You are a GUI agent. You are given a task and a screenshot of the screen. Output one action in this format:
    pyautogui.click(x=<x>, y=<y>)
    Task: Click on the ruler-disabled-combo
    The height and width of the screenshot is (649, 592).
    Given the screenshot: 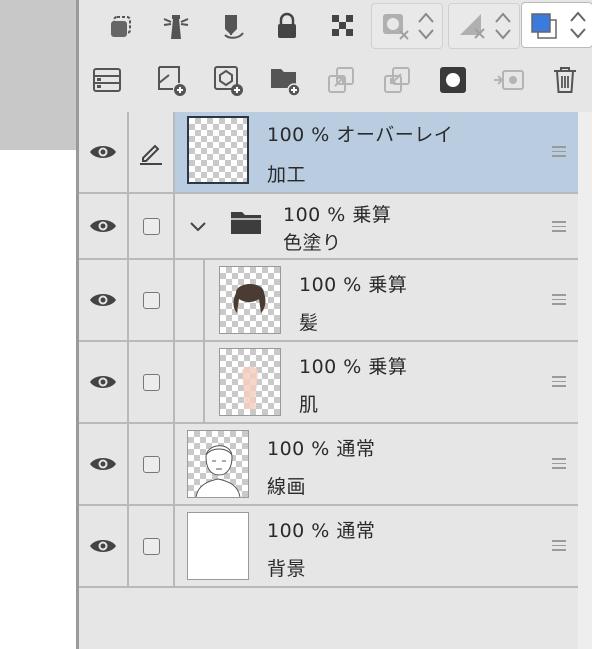 What is the action you would take?
    pyautogui.click(x=484, y=26)
    